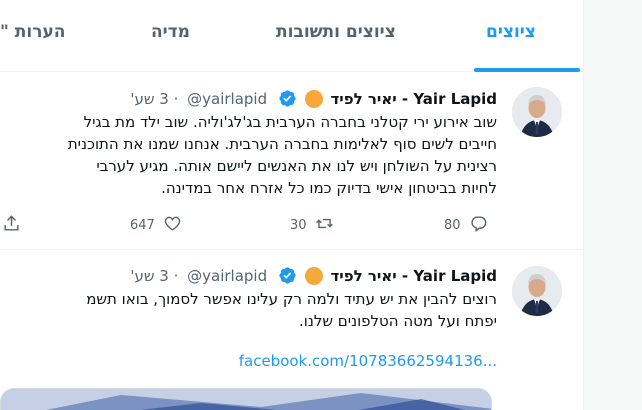 The height and width of the screenshot is (410, 642). Describe the element at coordinates (336, 32) in the screenshot. I see `tab-tweets-and-replies: ציוצים ותשובות` at that location.